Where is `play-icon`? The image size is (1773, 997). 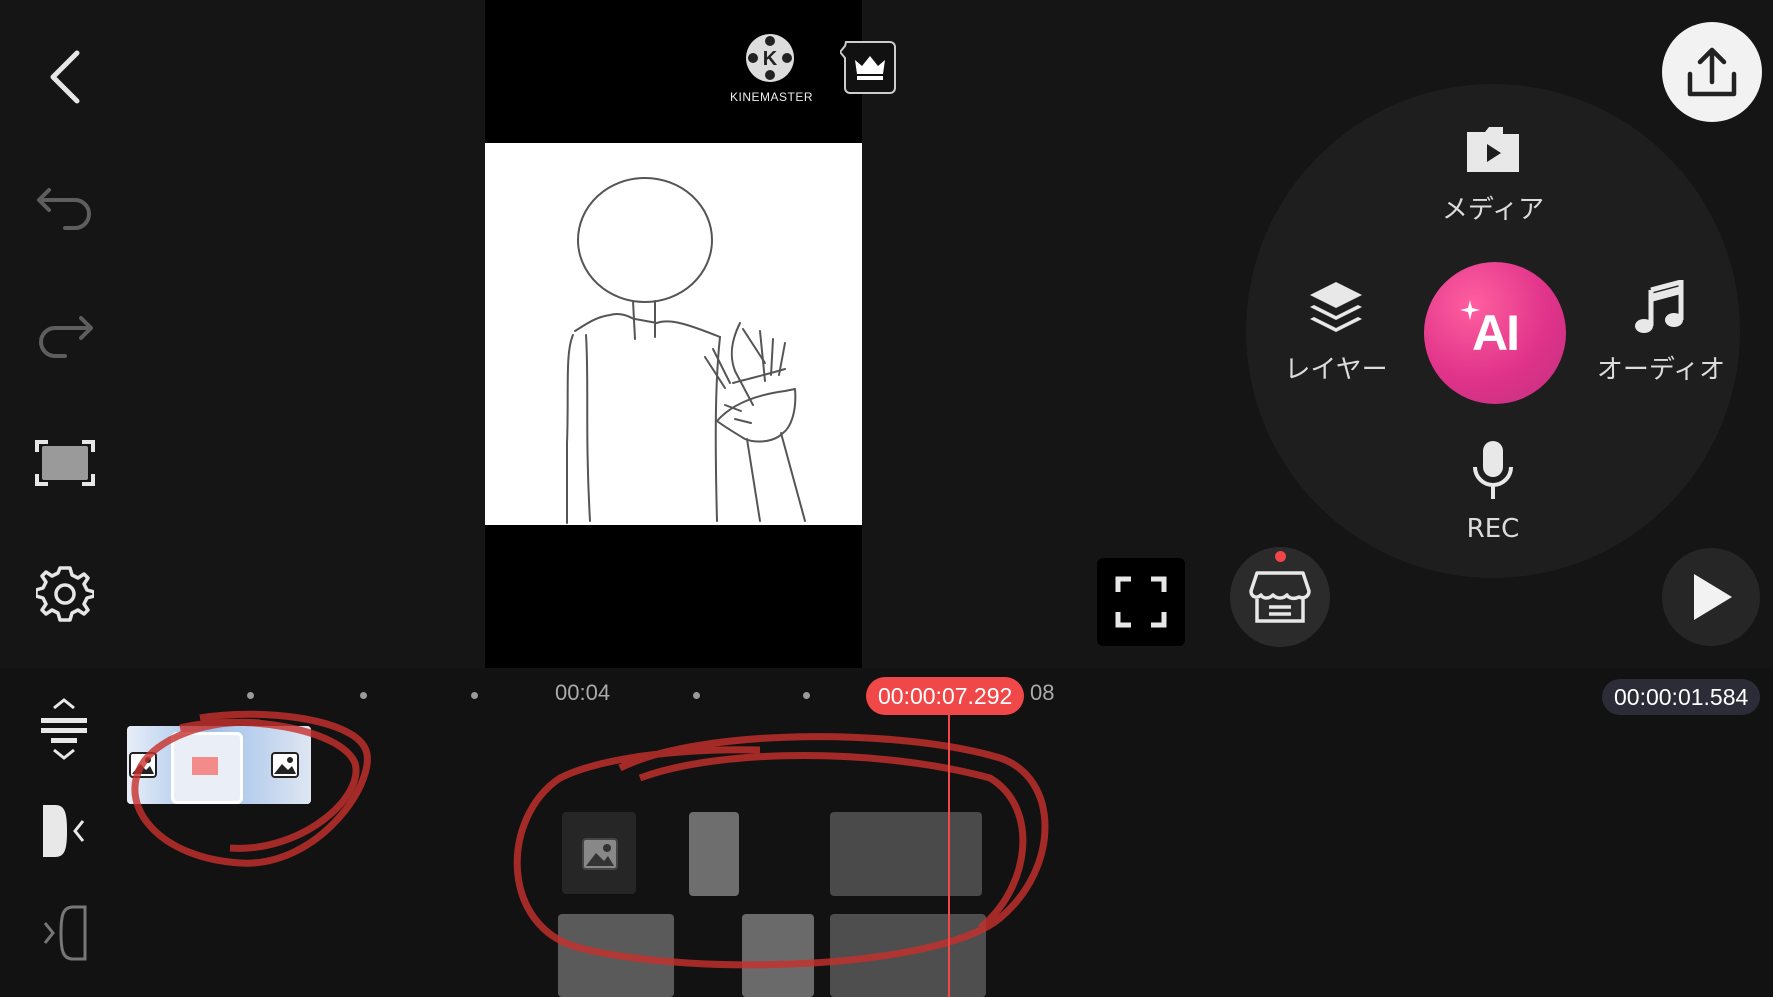 play-icon is located at coordinates (1713, 597).